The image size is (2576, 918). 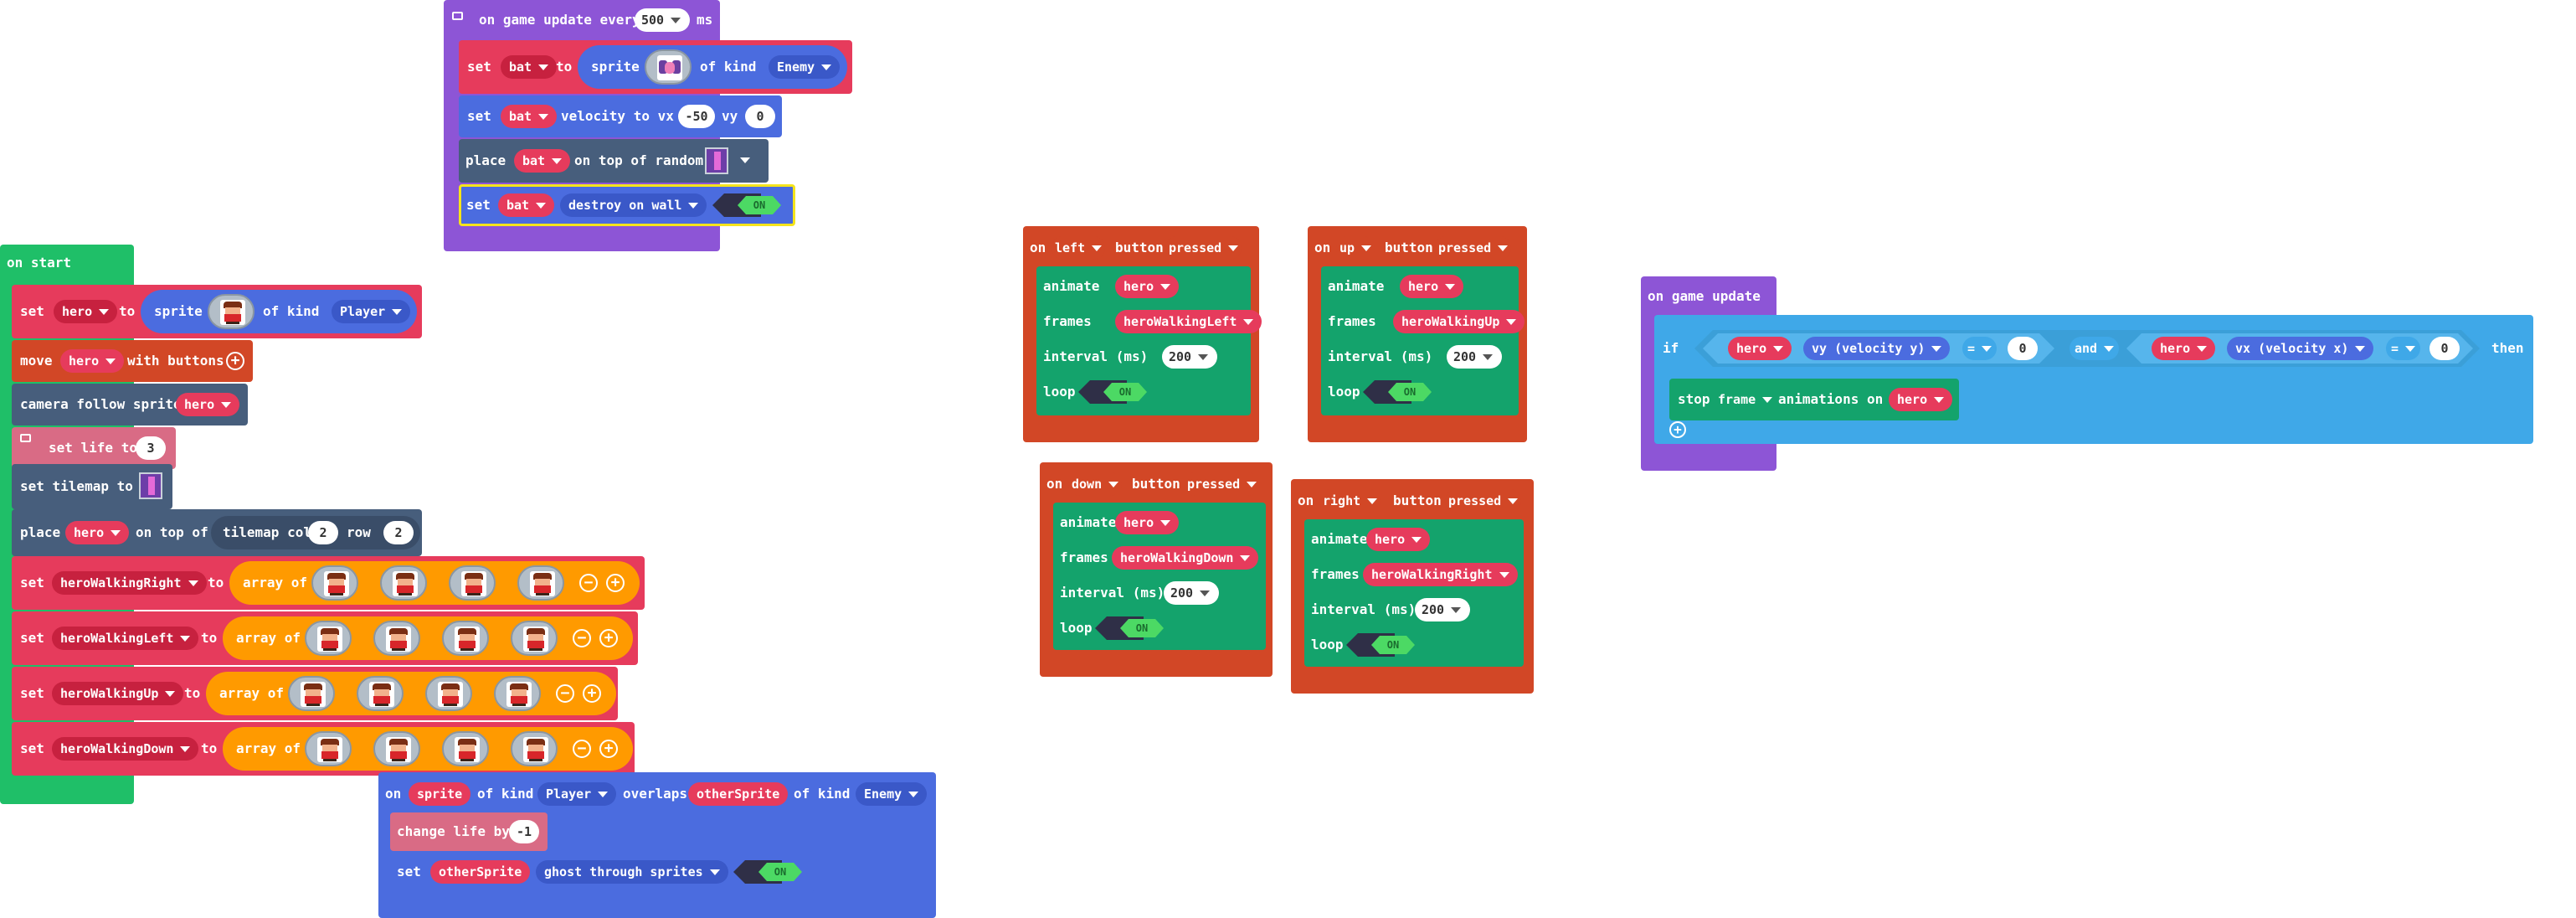 I want to click on set-walking-left-block: set heroWalkingLeft to array of − +, so click(x=325, y=638).